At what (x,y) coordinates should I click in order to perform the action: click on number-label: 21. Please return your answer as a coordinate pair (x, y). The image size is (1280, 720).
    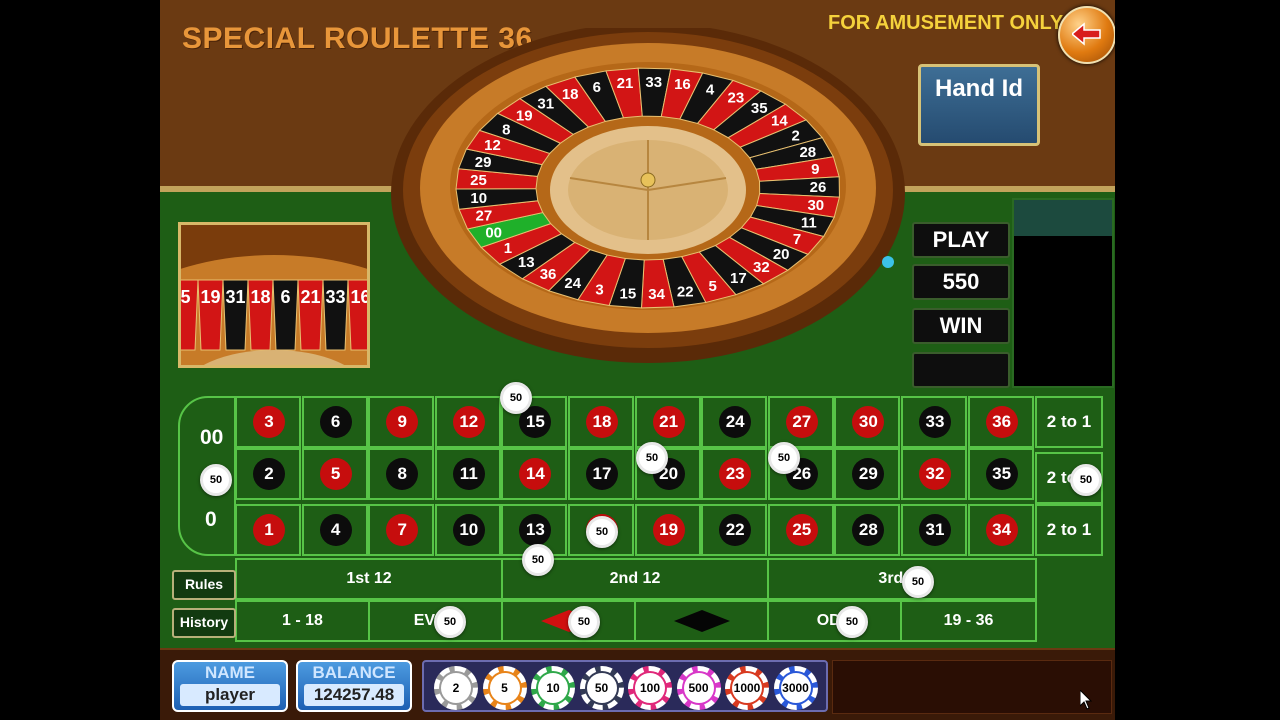
    Looking at the image, I should click on (668, 422).